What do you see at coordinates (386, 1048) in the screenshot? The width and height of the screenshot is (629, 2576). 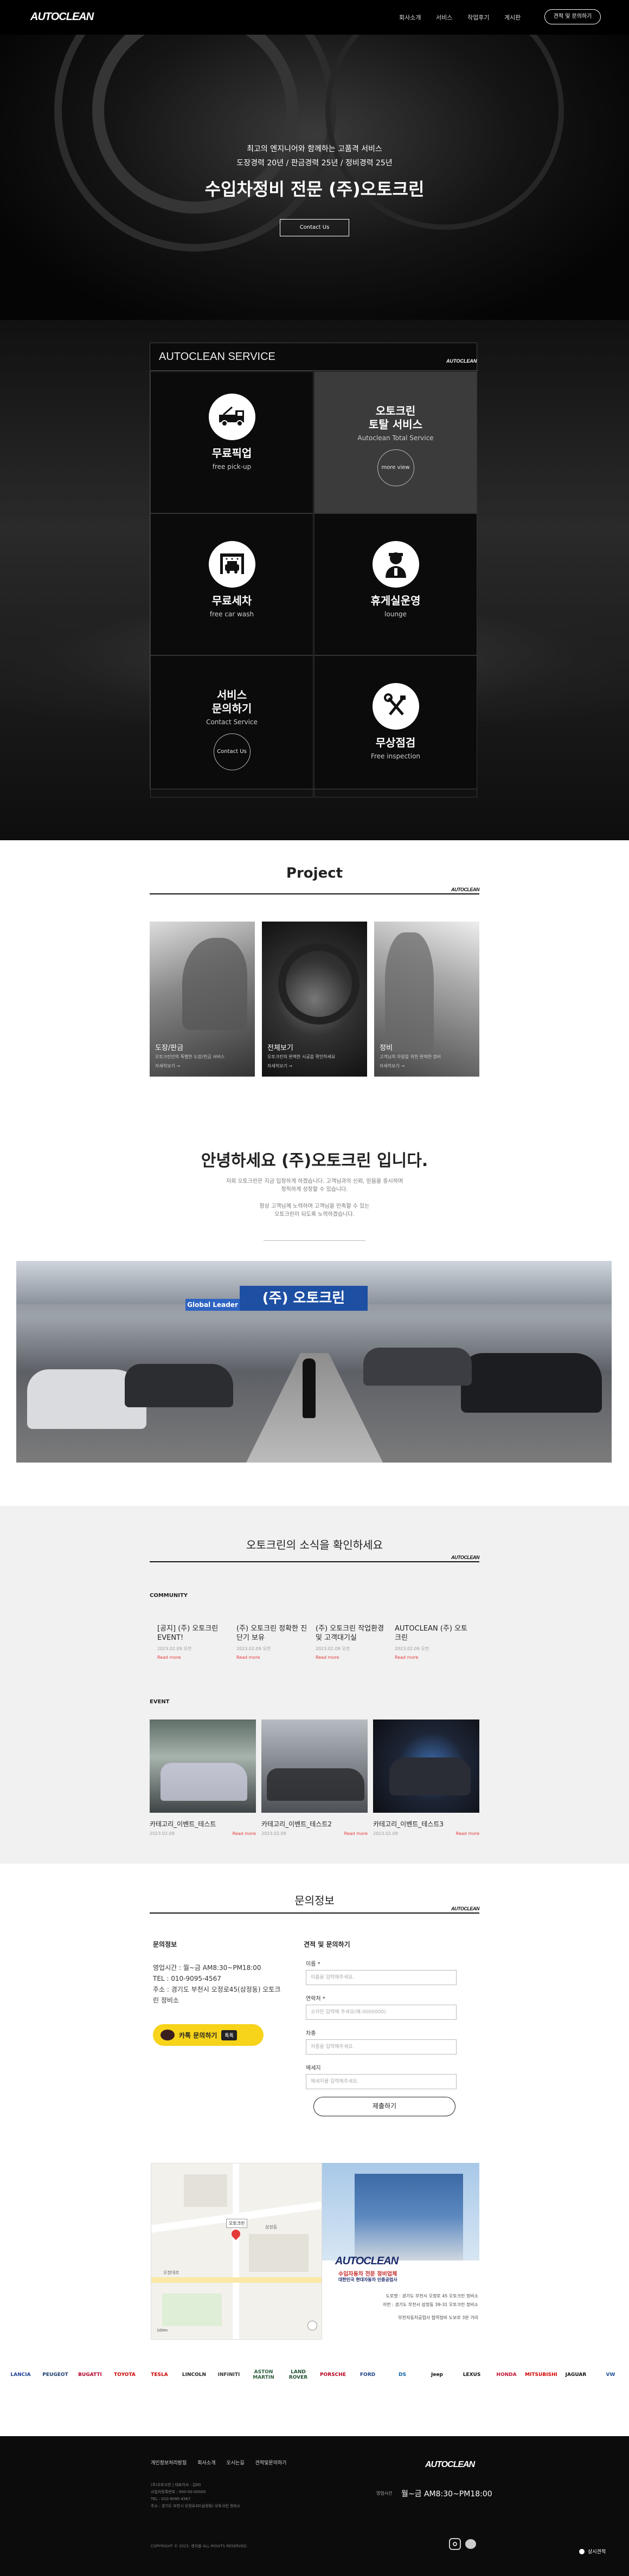 I see `project-card-title: 정비` at bounding box center [386, 1048].